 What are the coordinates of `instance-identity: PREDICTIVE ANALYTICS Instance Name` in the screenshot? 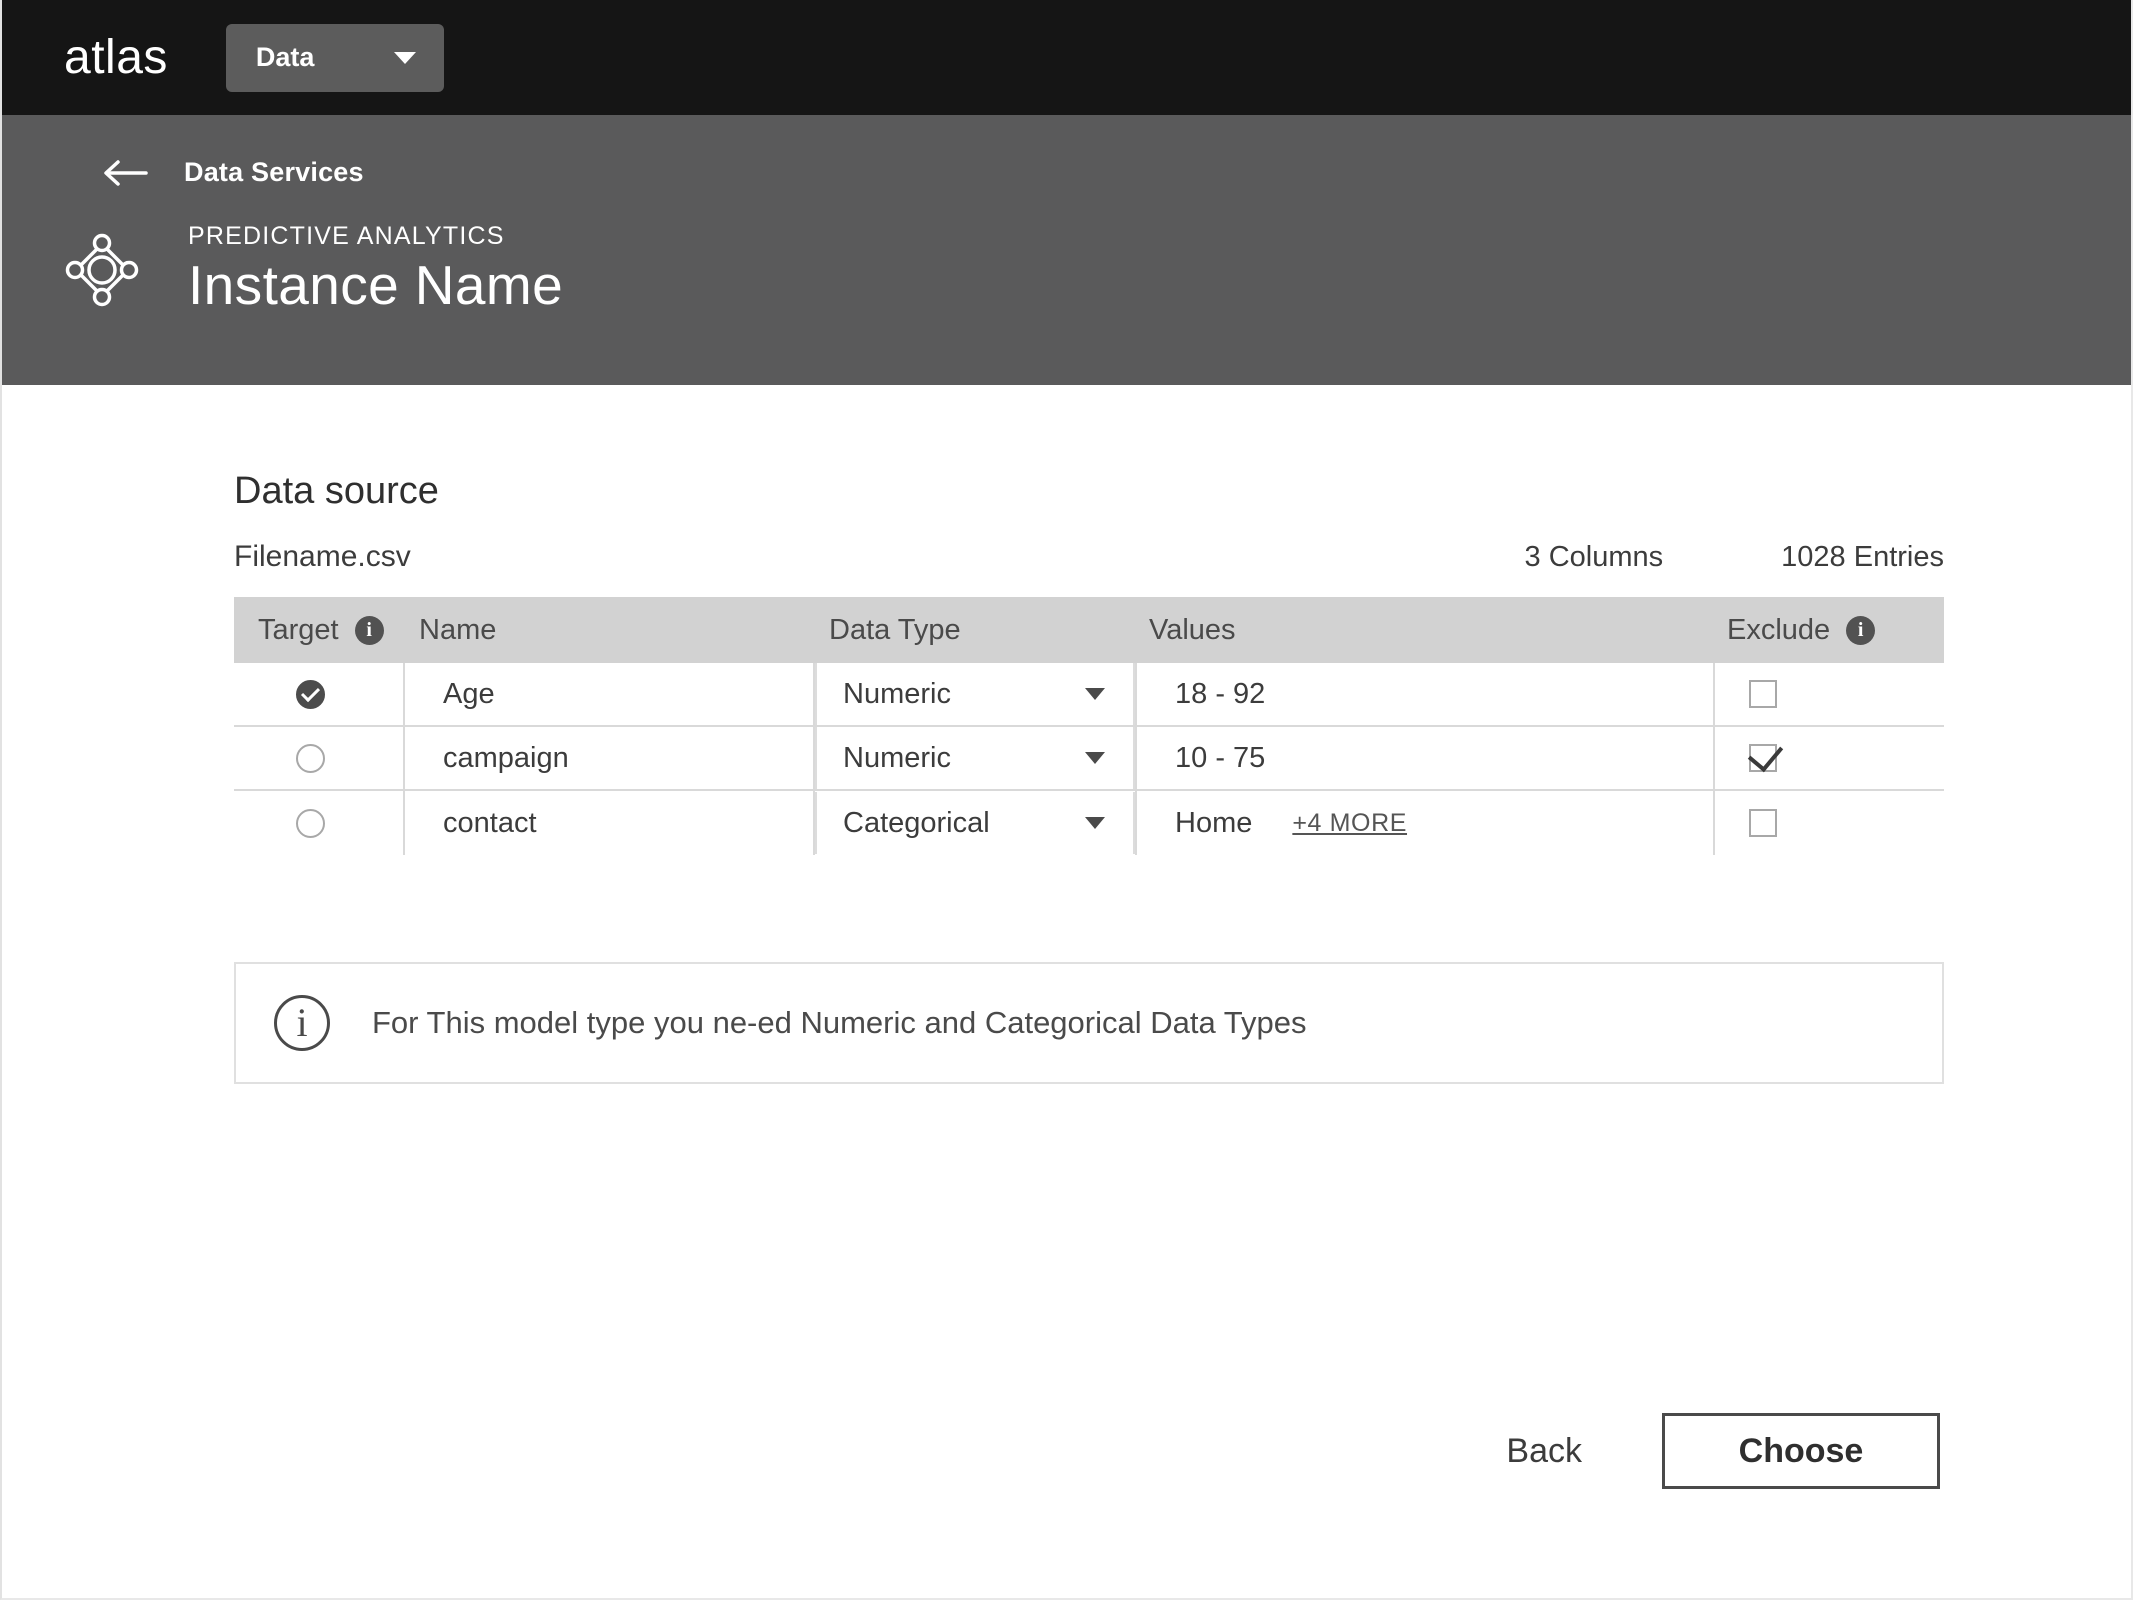 It's located at (313, 269).